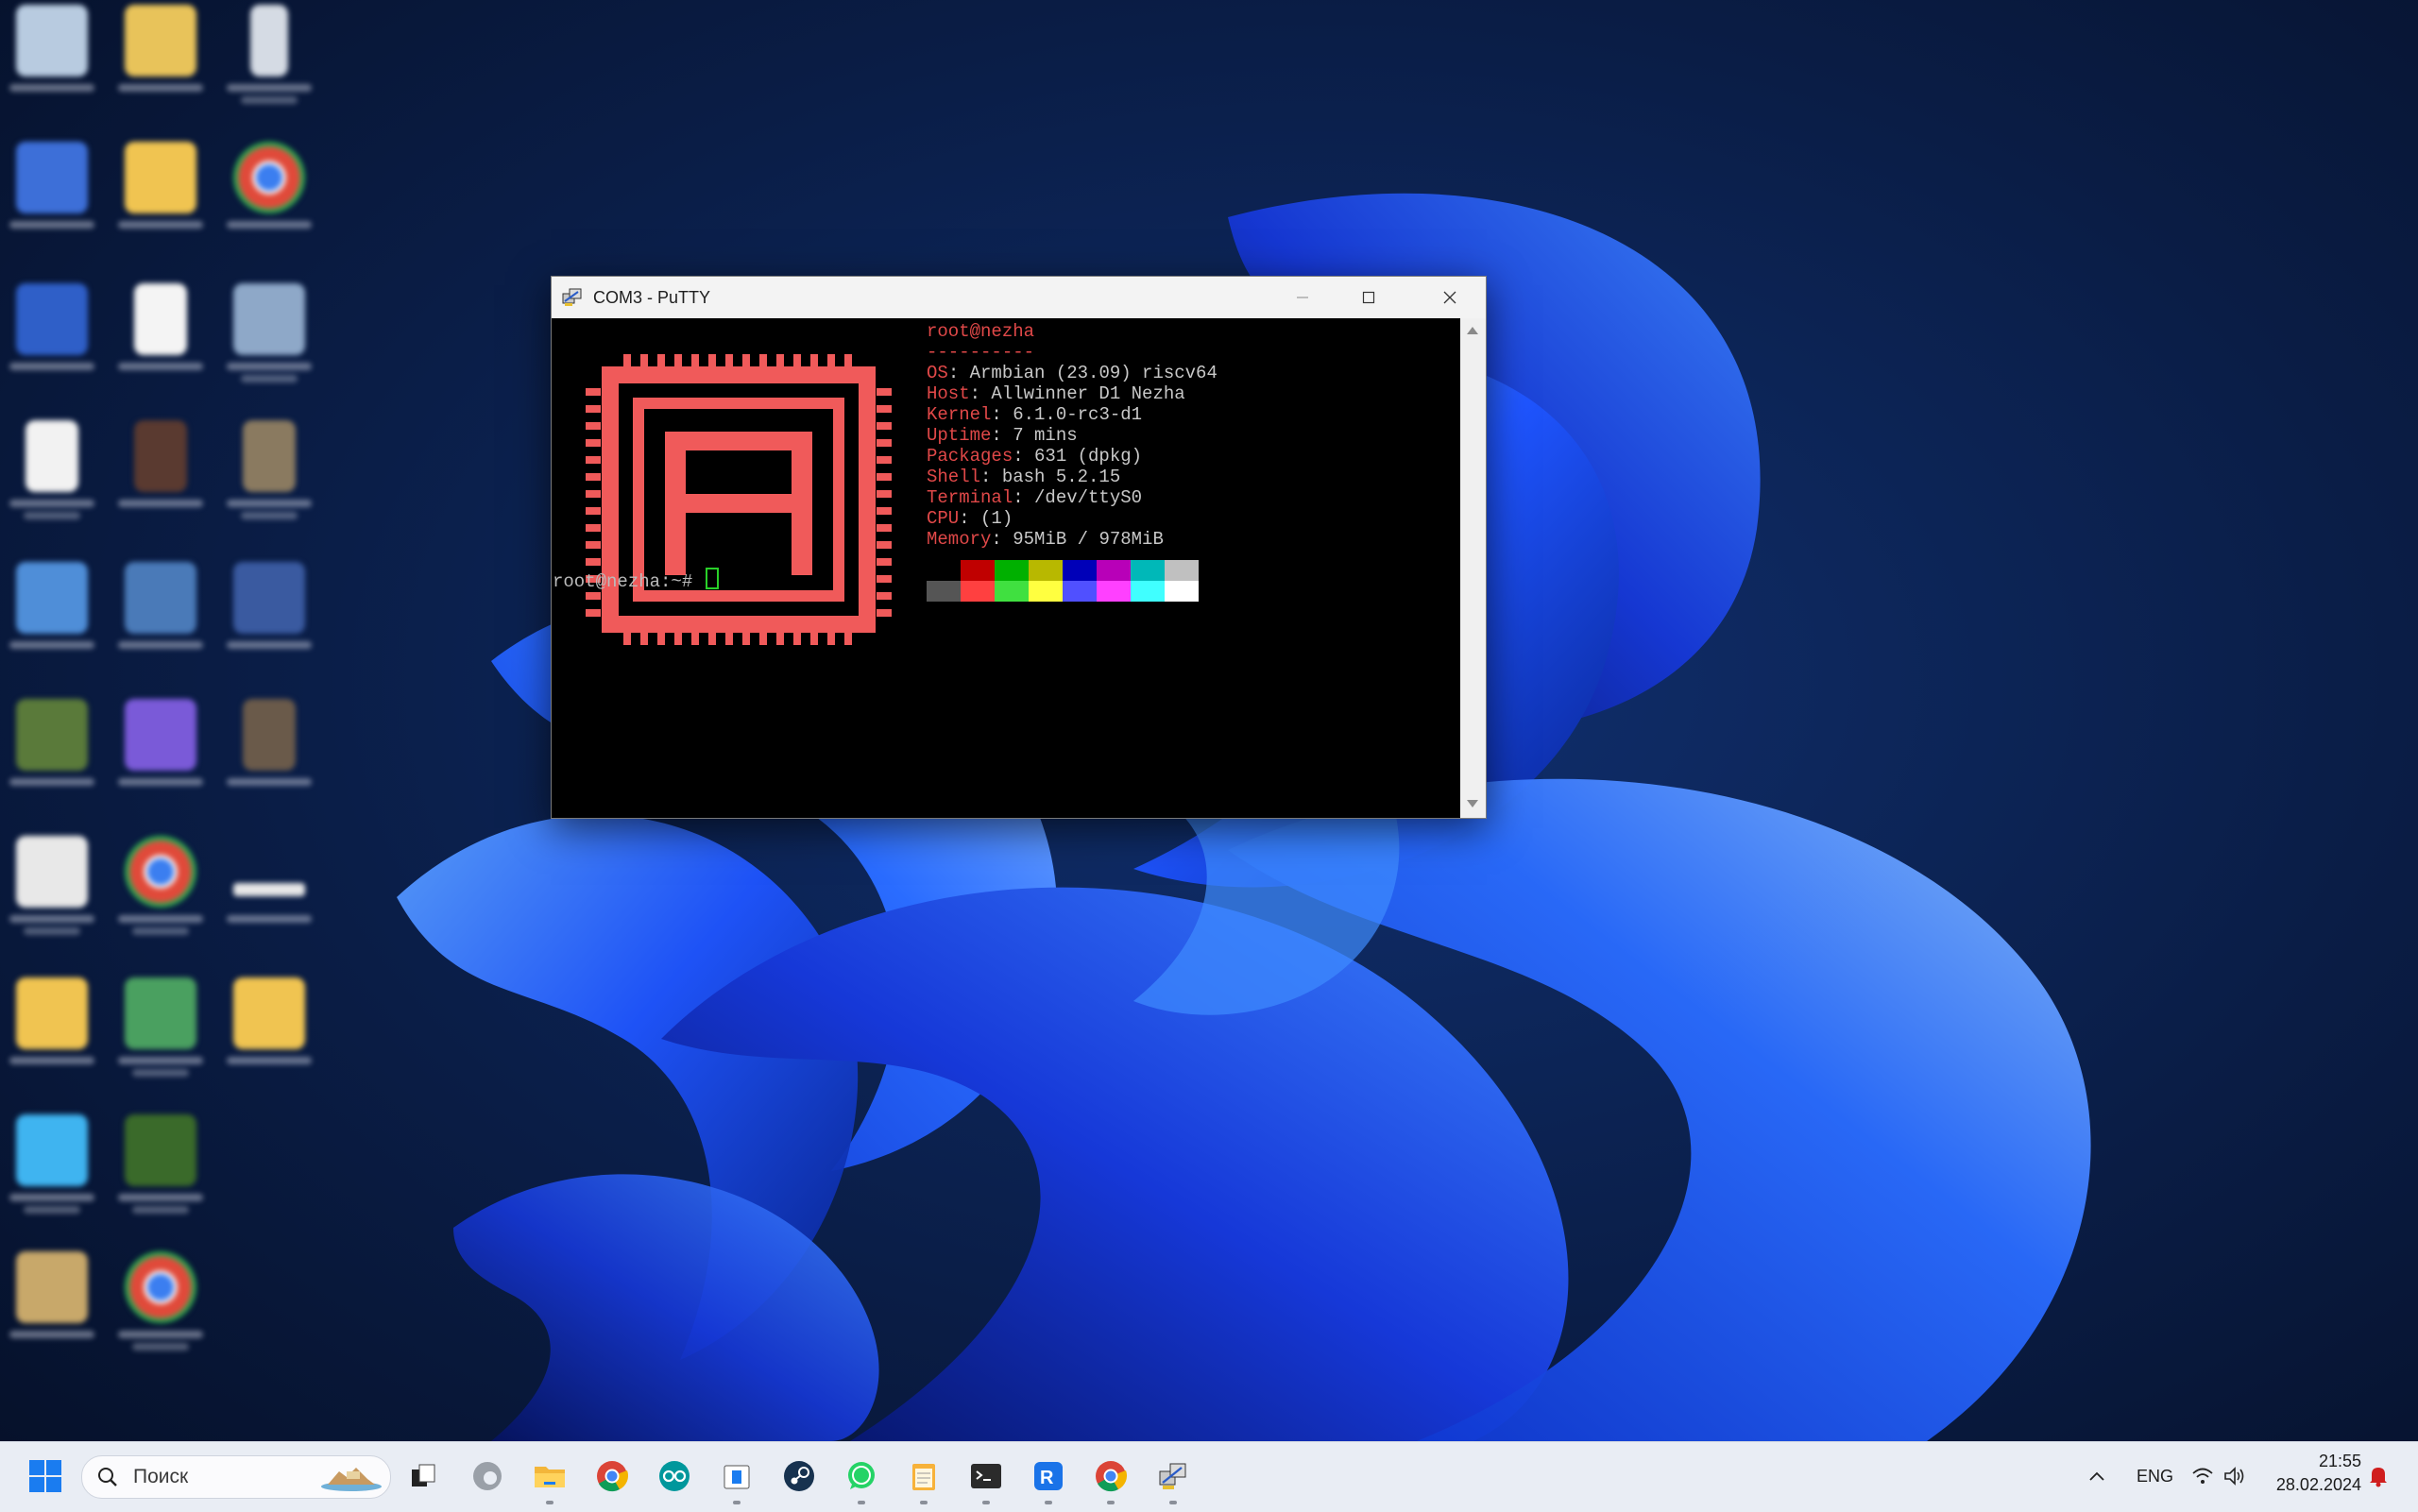 The width and height of the screenshot is (2418, 1512). What do you see at coordinates (2378, 1476) in the screenshot?
I see `notifications-button` at bounding box center [2378, 1476].